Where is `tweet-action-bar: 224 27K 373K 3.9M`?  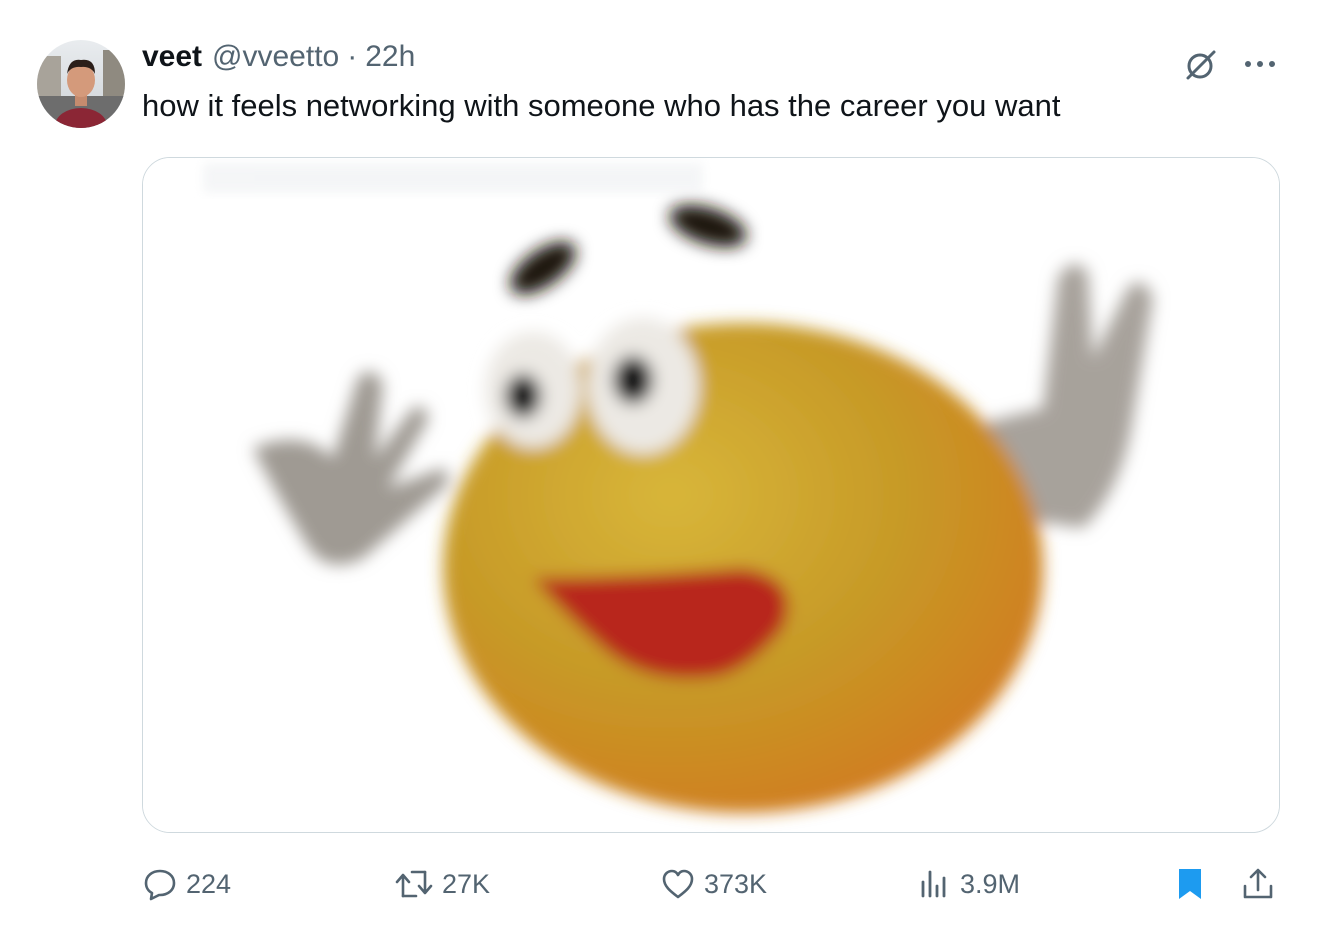
tweet-action-bar: 224 27K 373K 3.9M is located at coordinates (659, 884).